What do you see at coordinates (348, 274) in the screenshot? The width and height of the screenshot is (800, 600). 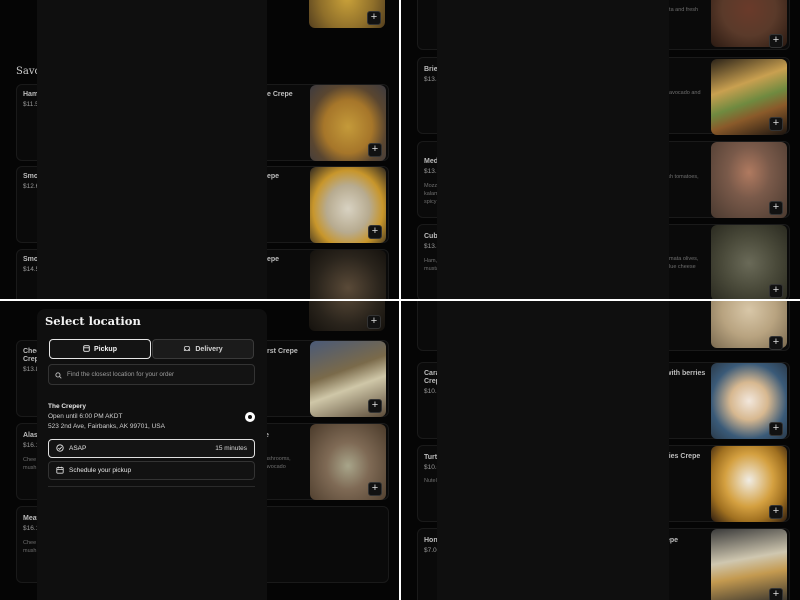 I see `item-thumbnail` at bounding box center [348, 274].